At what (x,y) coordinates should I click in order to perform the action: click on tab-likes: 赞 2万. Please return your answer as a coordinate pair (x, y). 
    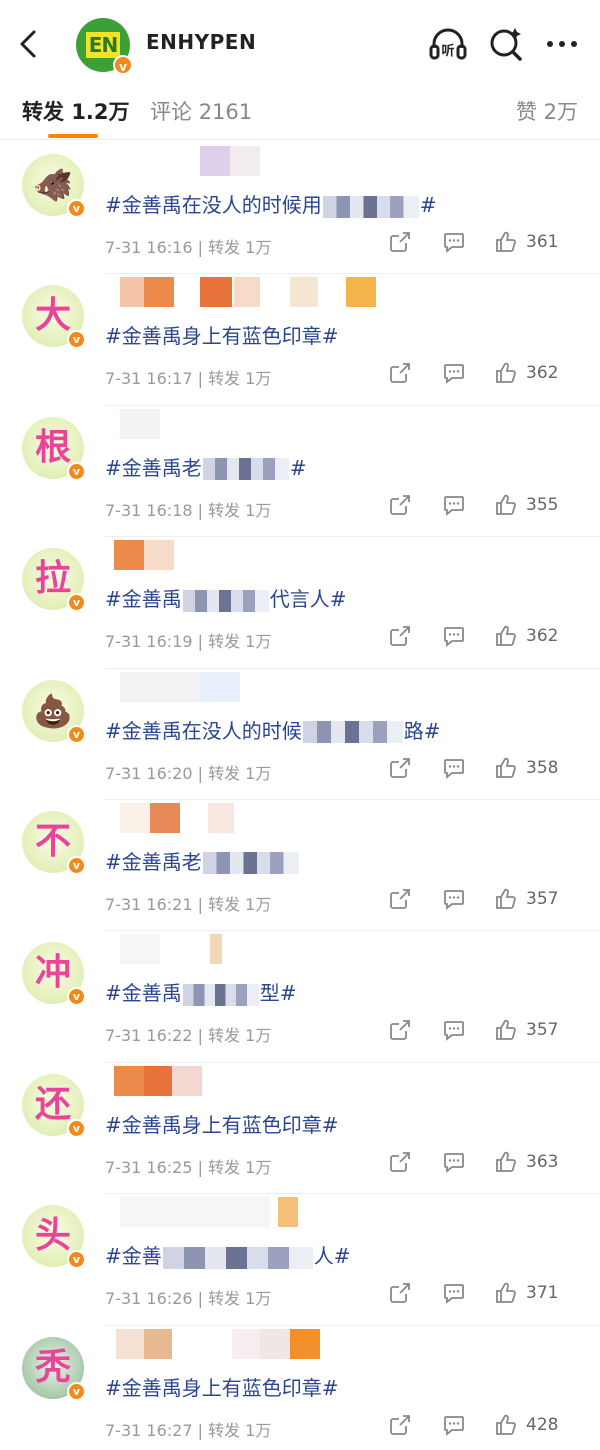
    Looking at the image, I should click on (547, 111).